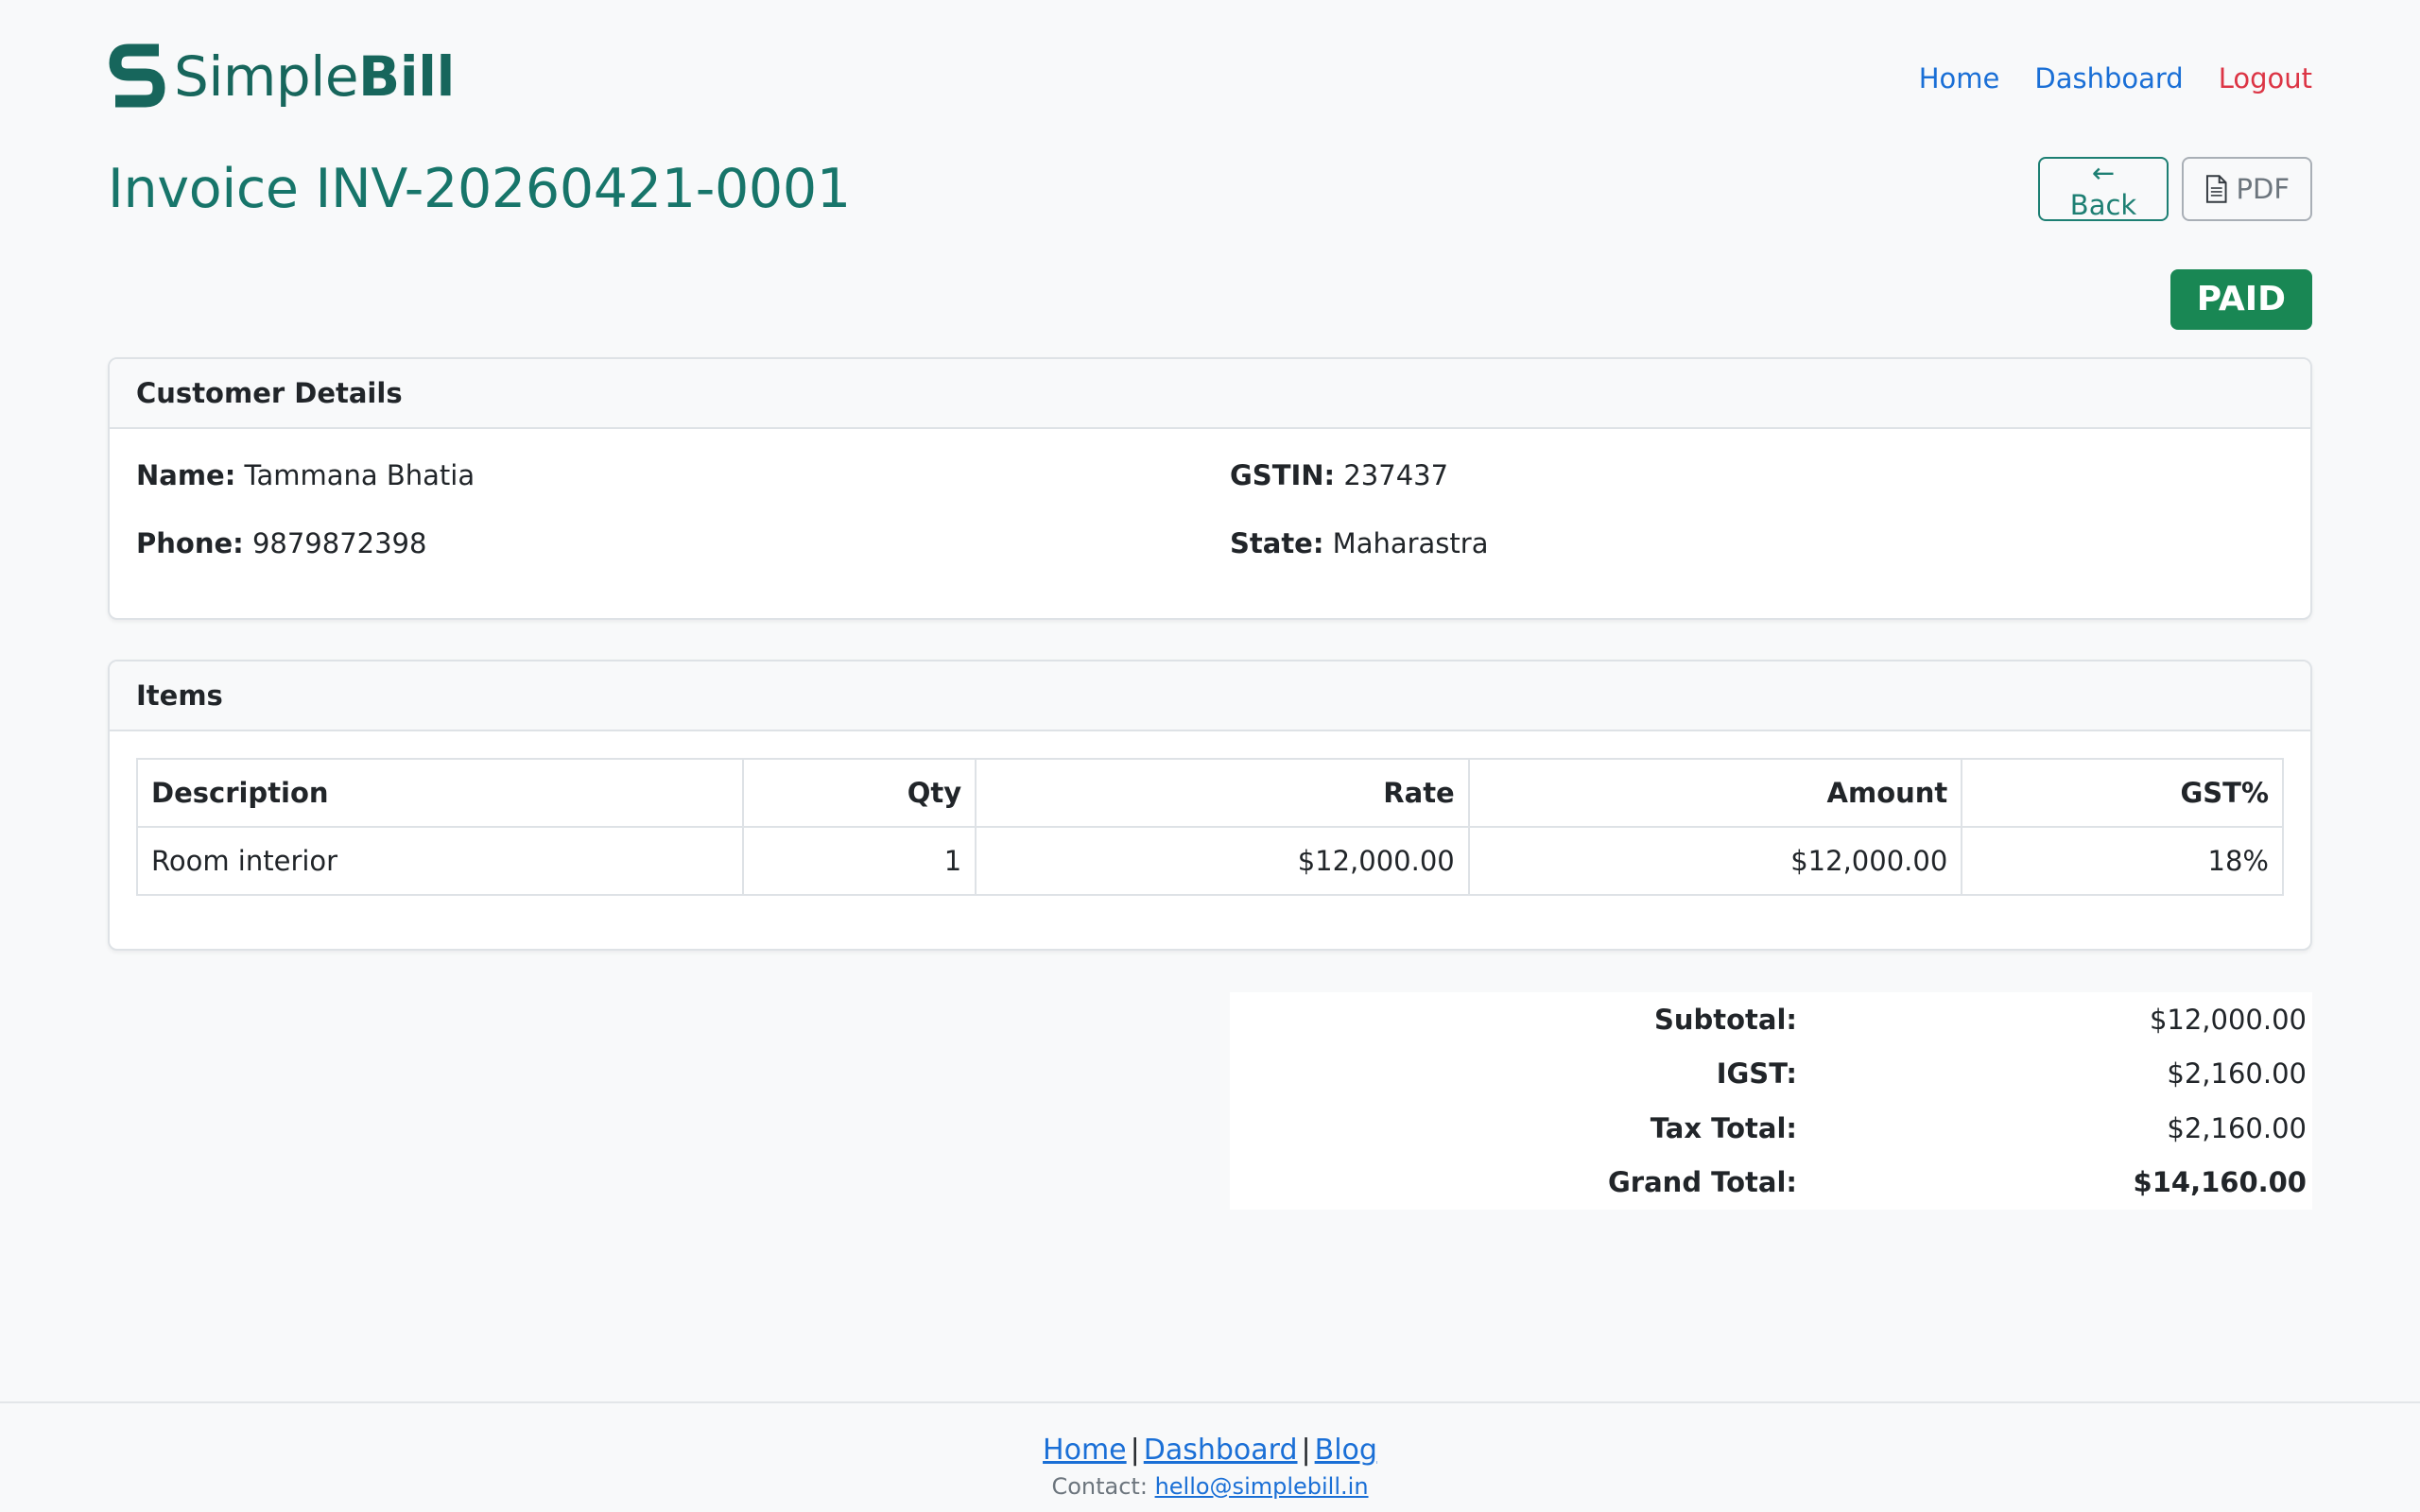  I want to click on status-badge: PAID, so click(2240, 299).